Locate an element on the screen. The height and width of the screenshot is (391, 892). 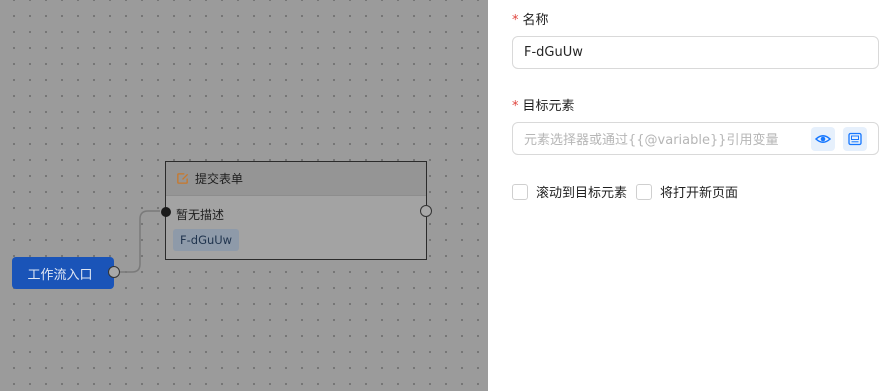
submit-form-node: 提交表单 暂无描述 F-dGuUw is located at coordinates (296, 210).